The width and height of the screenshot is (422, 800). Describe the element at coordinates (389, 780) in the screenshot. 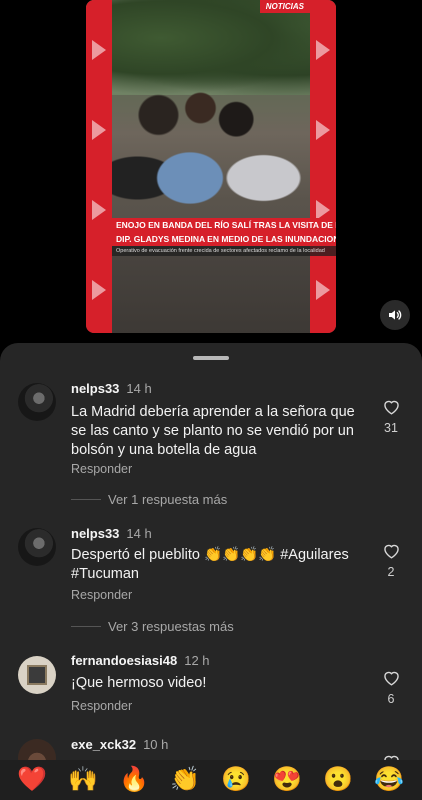

I see `emoji-laughing: 😂` at that location.